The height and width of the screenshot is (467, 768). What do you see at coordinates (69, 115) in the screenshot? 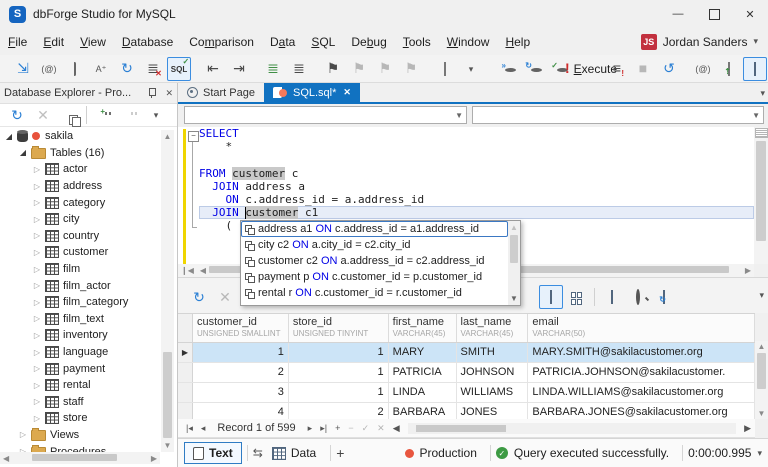
I see `duplicate-icon` at bounding box center [69, 115].